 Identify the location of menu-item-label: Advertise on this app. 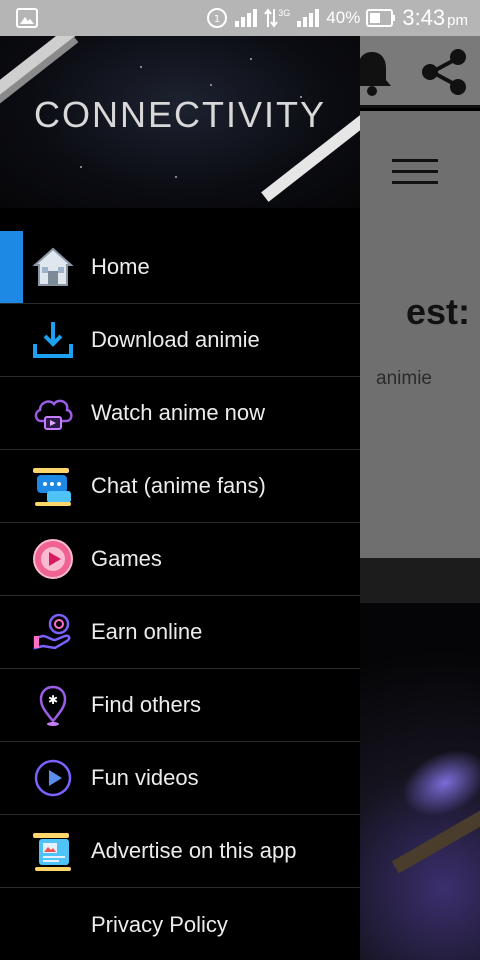
(194, 850).